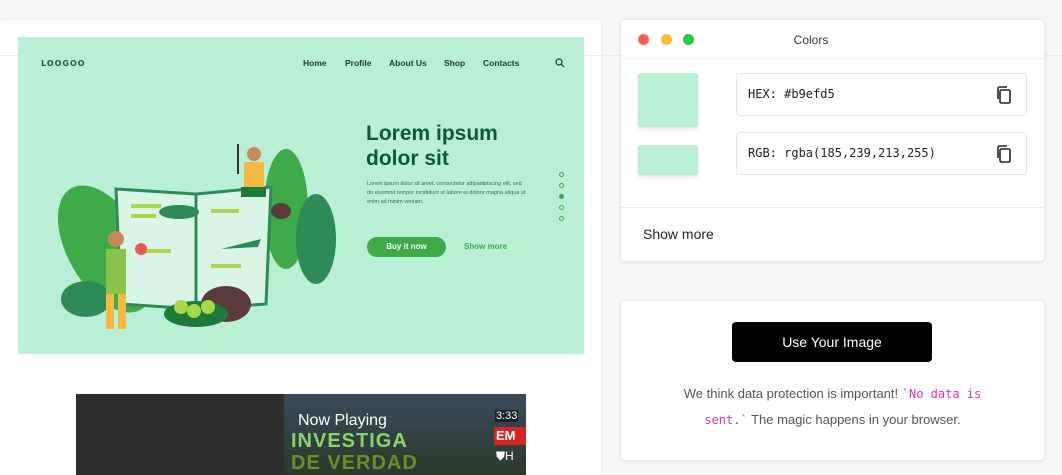 This screenshot has height=475, width=1062. Describe the element at coordinates (561, 196) in the screenshot. I see `slider-dot-active` at that location.